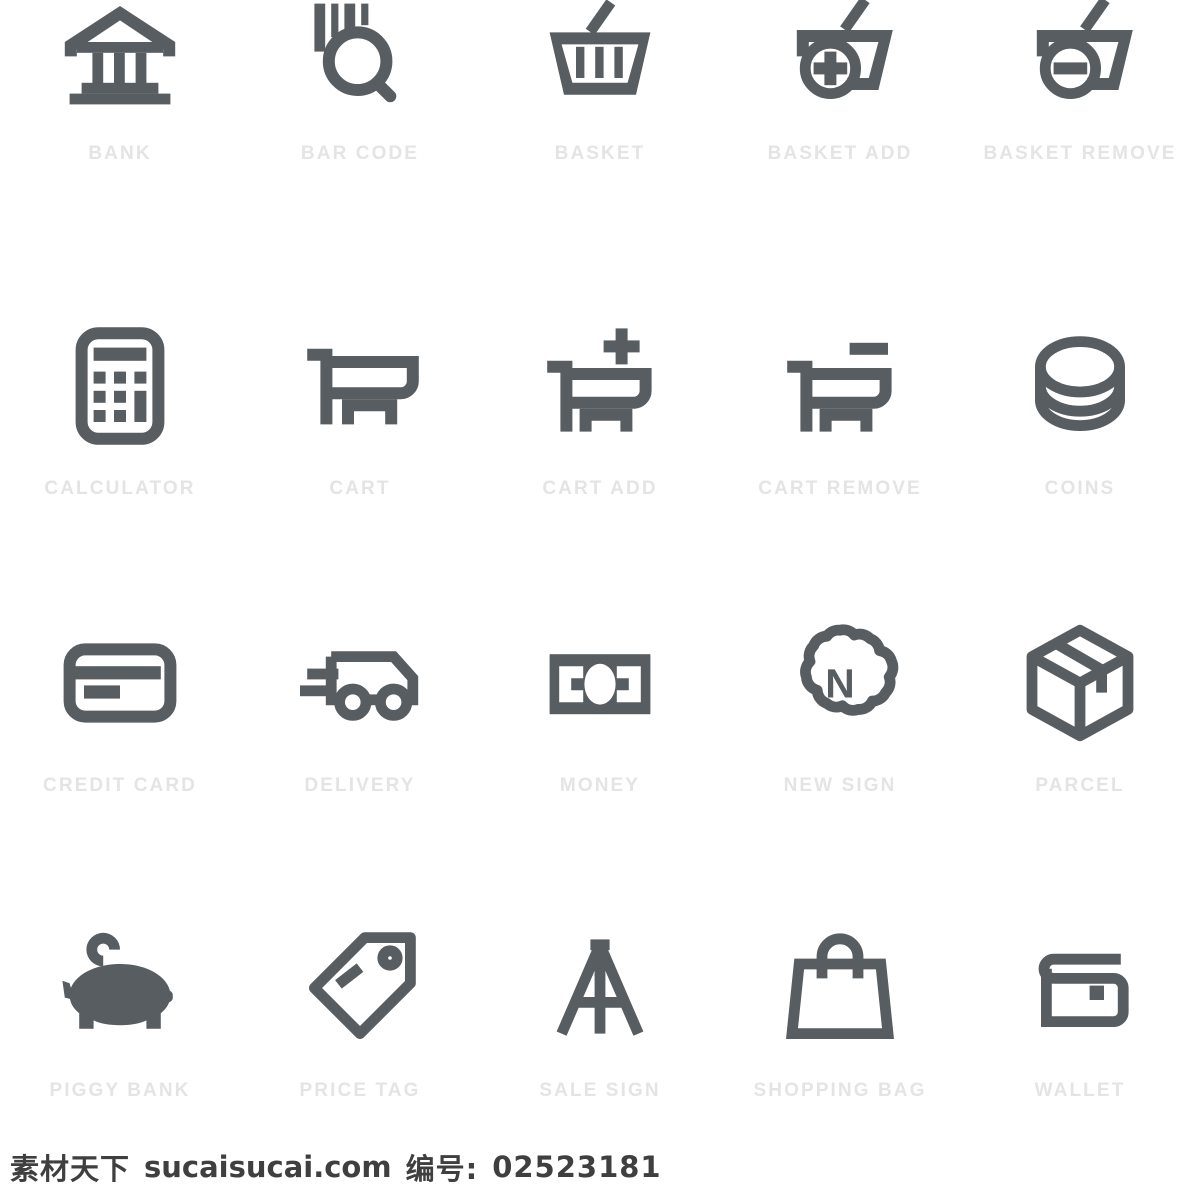 The height and width of the screenshot is (1200, 1200). What do you see at coordinates (1080, 57) in the screenshot?
I see `basket-remove-icon` at bounding box center [1080, 57].